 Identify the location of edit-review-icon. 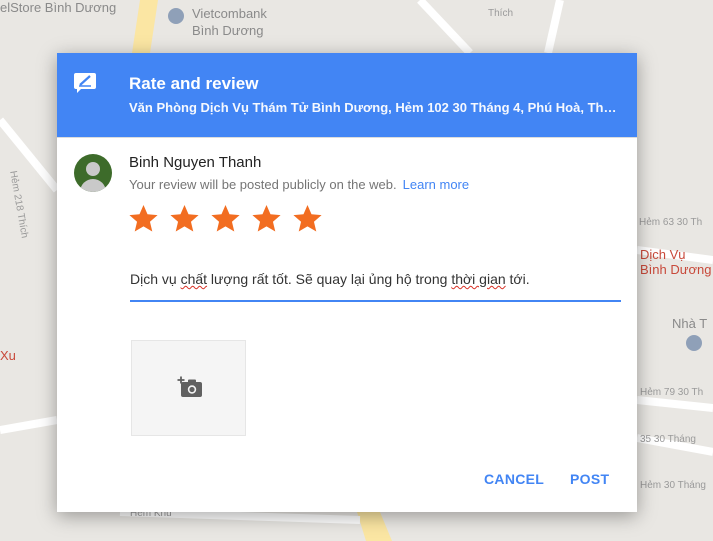
(85, 83).